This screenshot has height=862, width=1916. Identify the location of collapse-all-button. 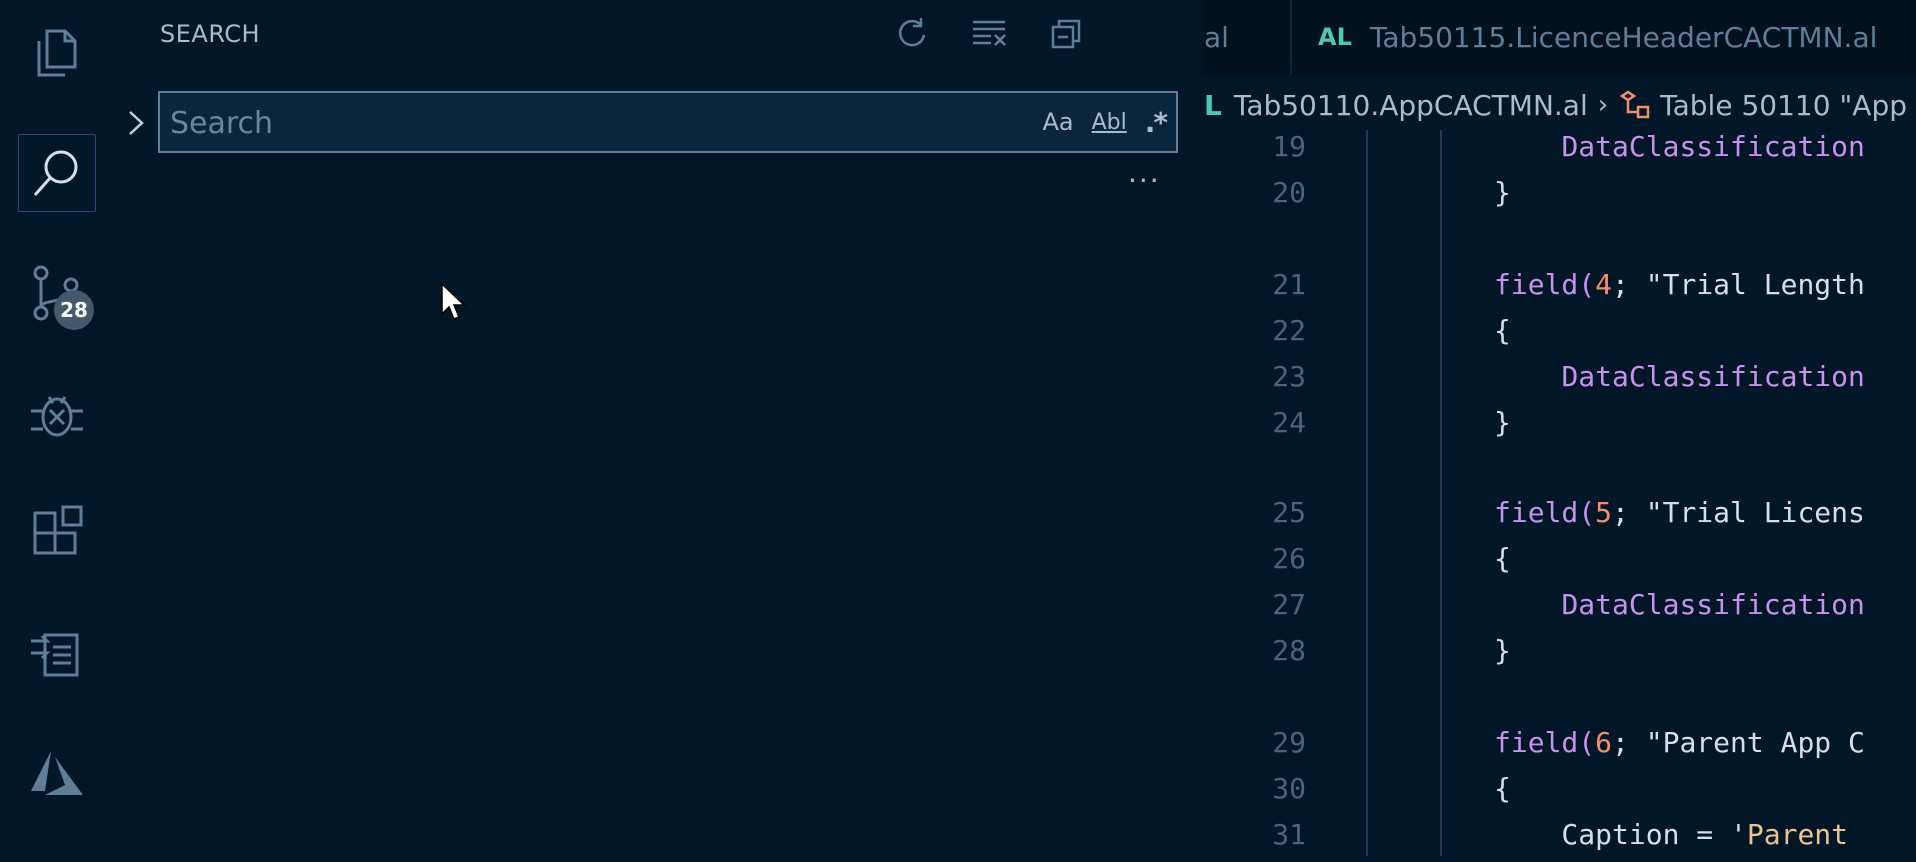
(1067, 33).